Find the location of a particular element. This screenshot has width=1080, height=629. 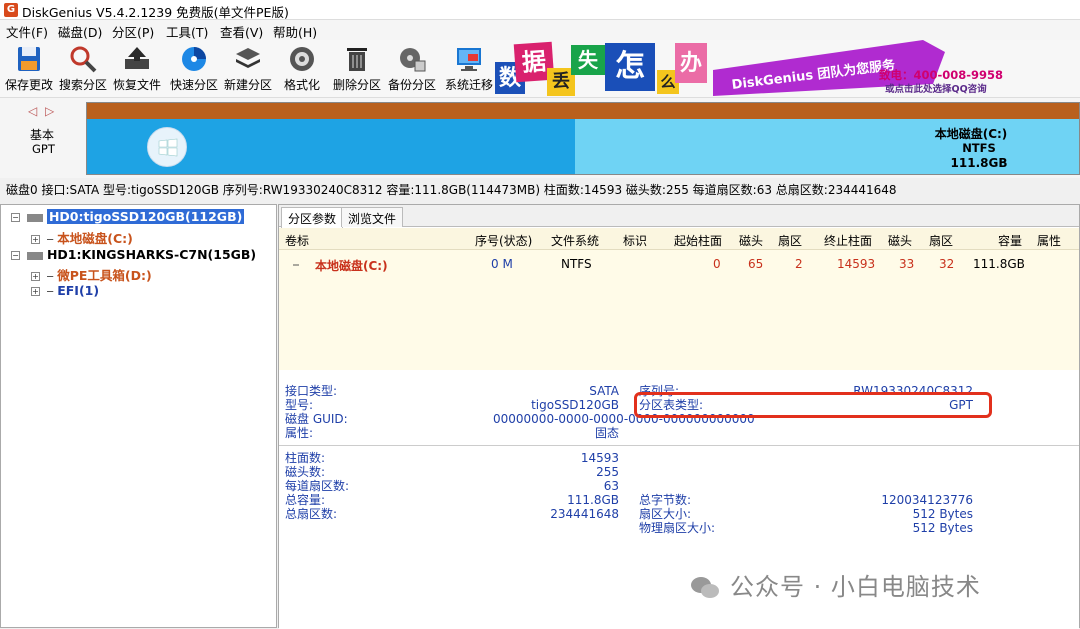

col-end-sec: 扇区 is located at coordinates (941, 240).